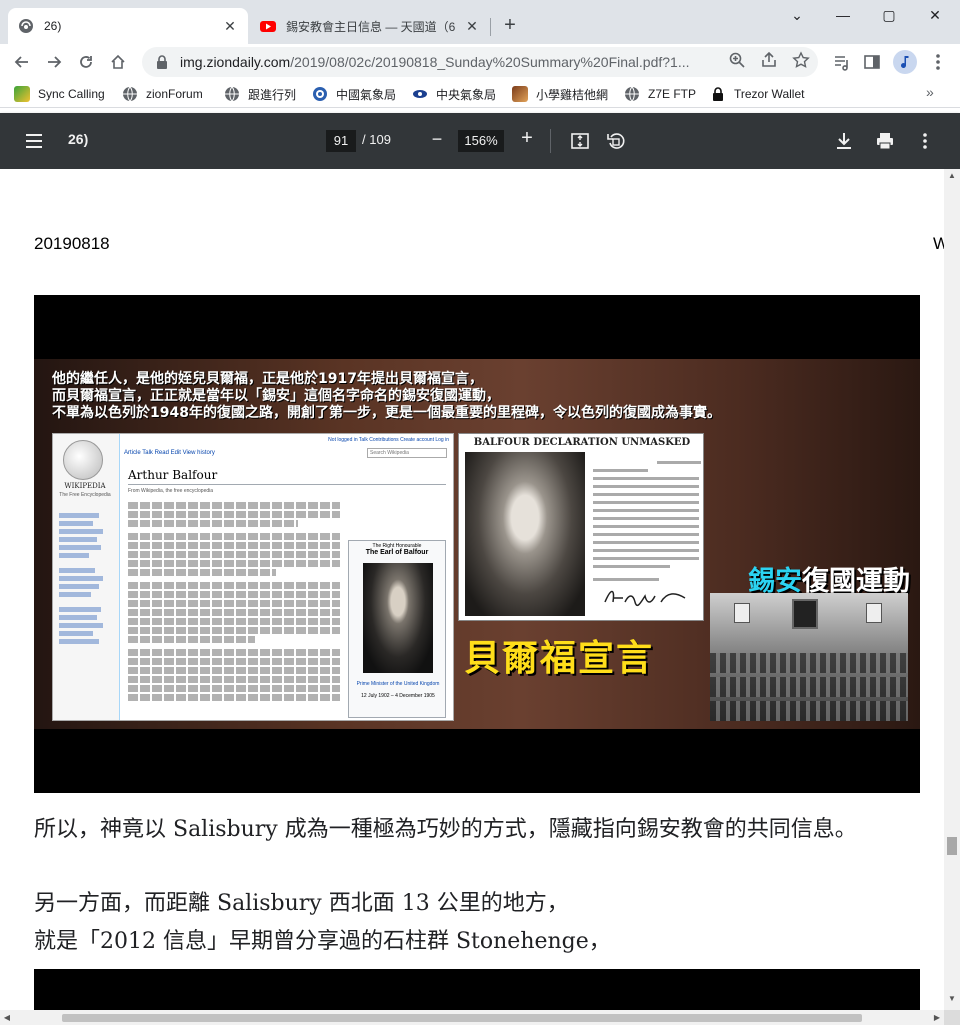 The width and height of the screenshot is (960, 1025). What do you see at coordinates (737, 60) in the screenshot?
I see `zoom-icon` at bounding box center [737, 60].